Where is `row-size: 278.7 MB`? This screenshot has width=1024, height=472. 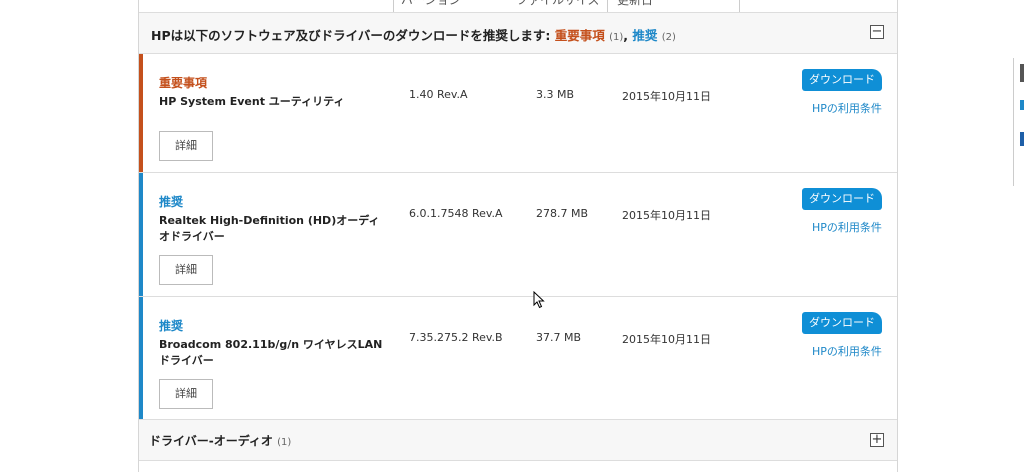
row-size: 278.7 MB is located at coordinates (562, 213).